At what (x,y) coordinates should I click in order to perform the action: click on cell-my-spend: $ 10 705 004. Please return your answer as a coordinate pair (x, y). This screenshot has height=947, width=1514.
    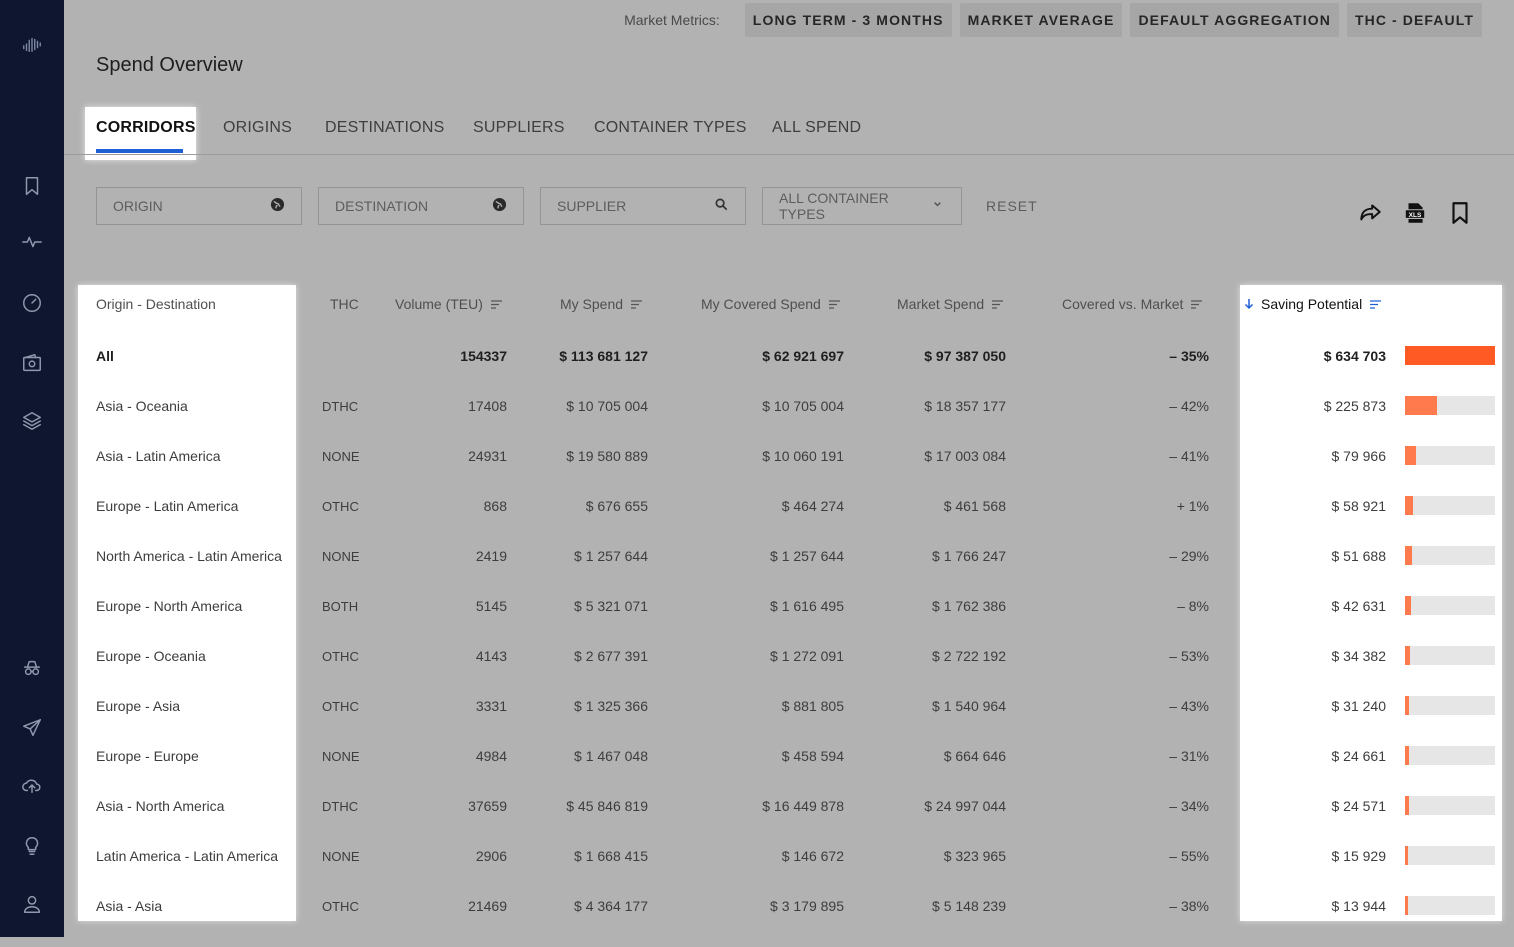
    Looking at the image, I should click on (607, 406).